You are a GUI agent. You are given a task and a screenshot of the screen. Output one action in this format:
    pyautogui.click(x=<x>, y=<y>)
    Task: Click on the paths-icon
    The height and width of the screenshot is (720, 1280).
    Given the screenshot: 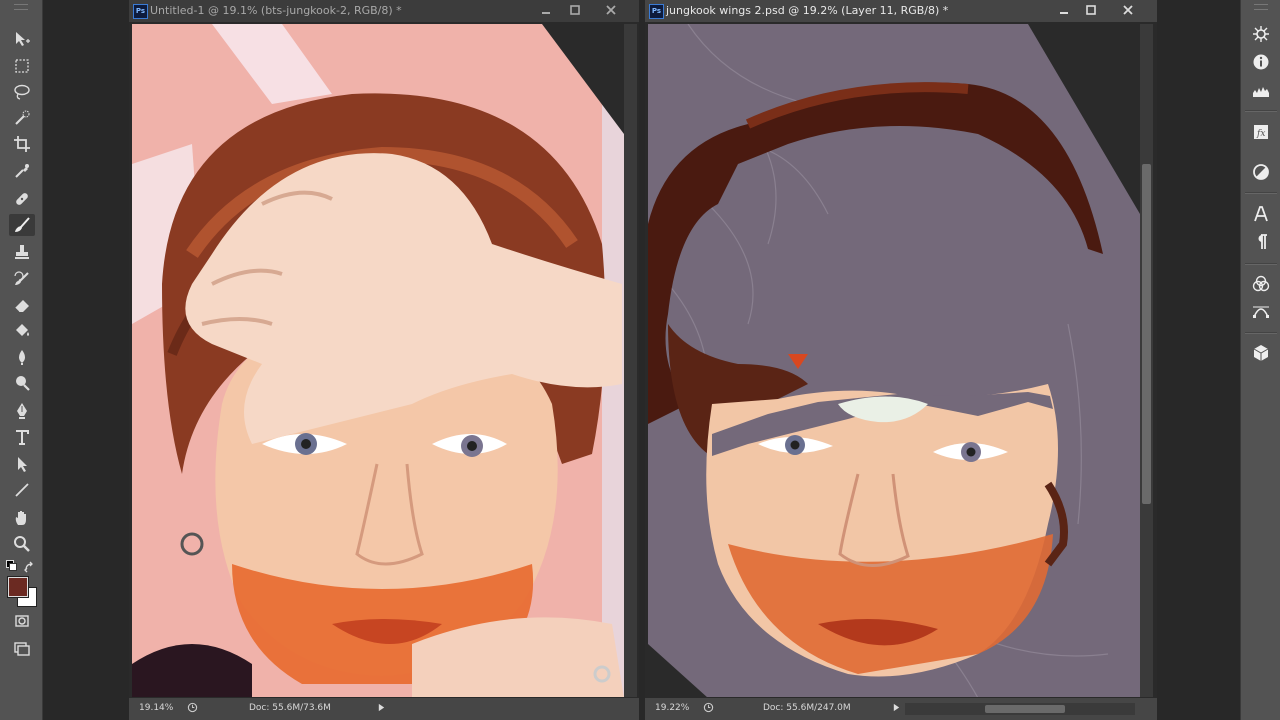 What is the action you would take?
    pyautogui.click(x=1261, y=312)
    